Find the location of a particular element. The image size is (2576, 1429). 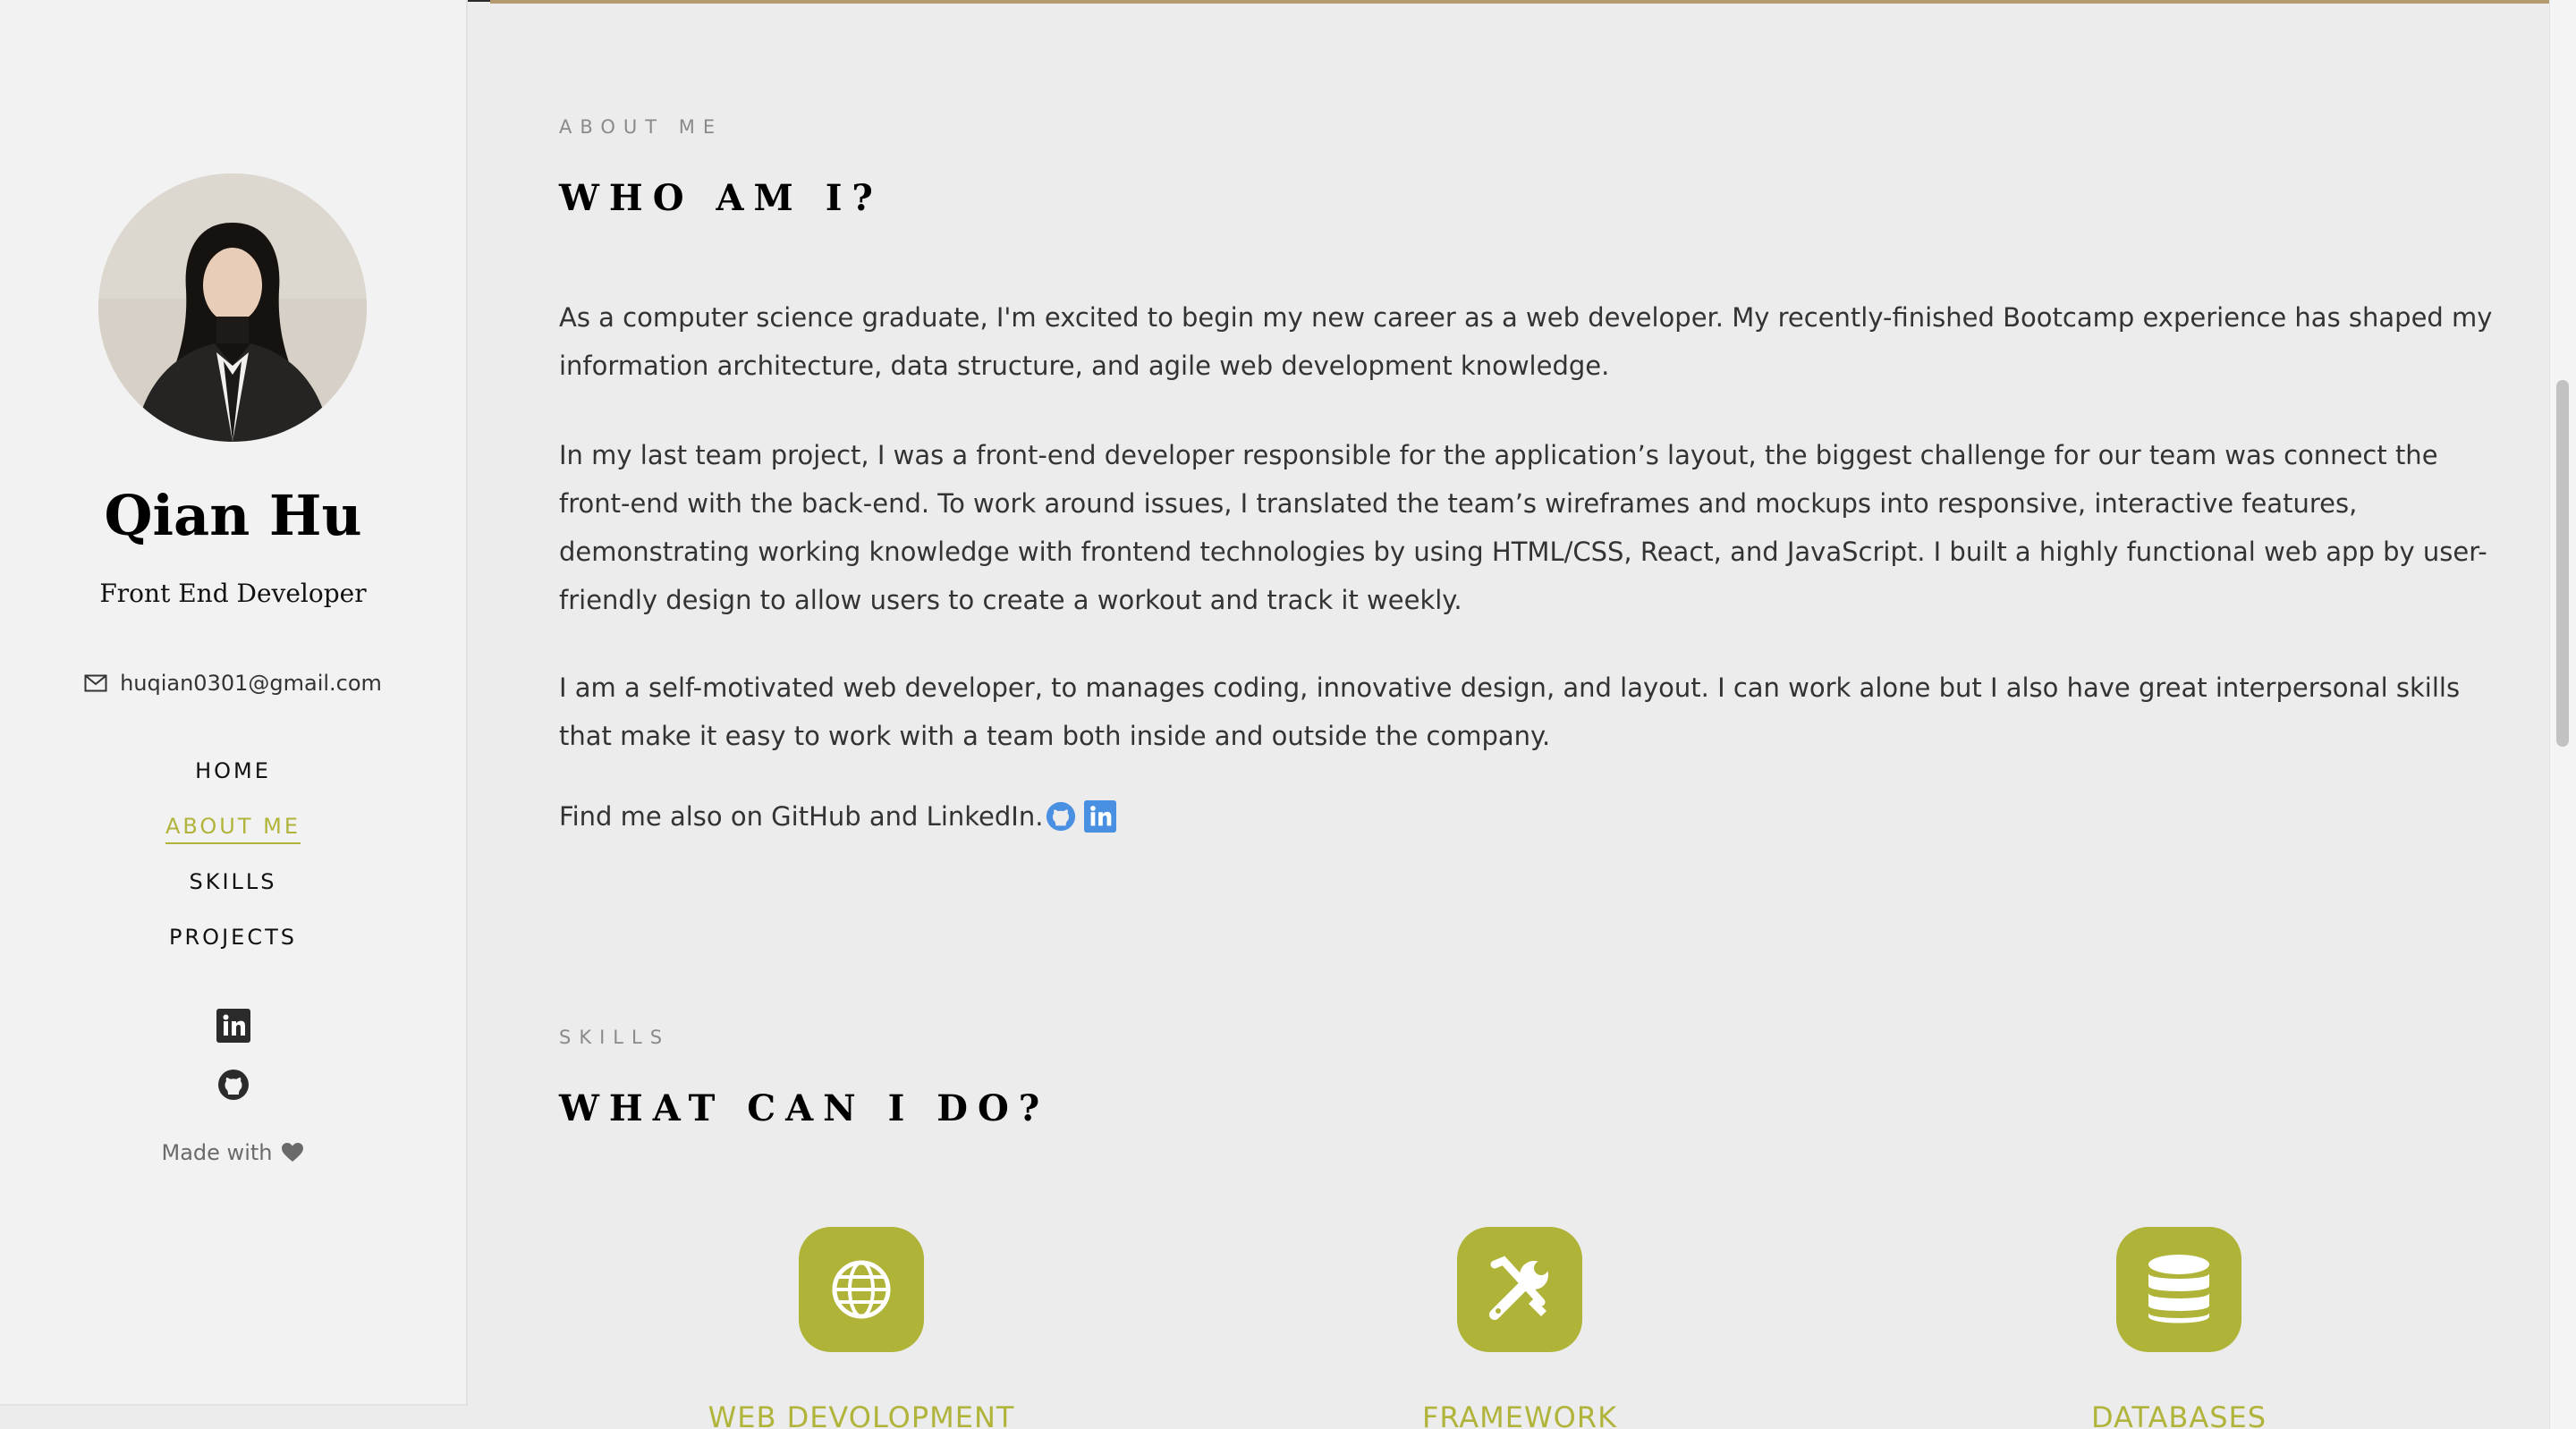

nav-label: PROJECTS is located at coordinates (233, 937).